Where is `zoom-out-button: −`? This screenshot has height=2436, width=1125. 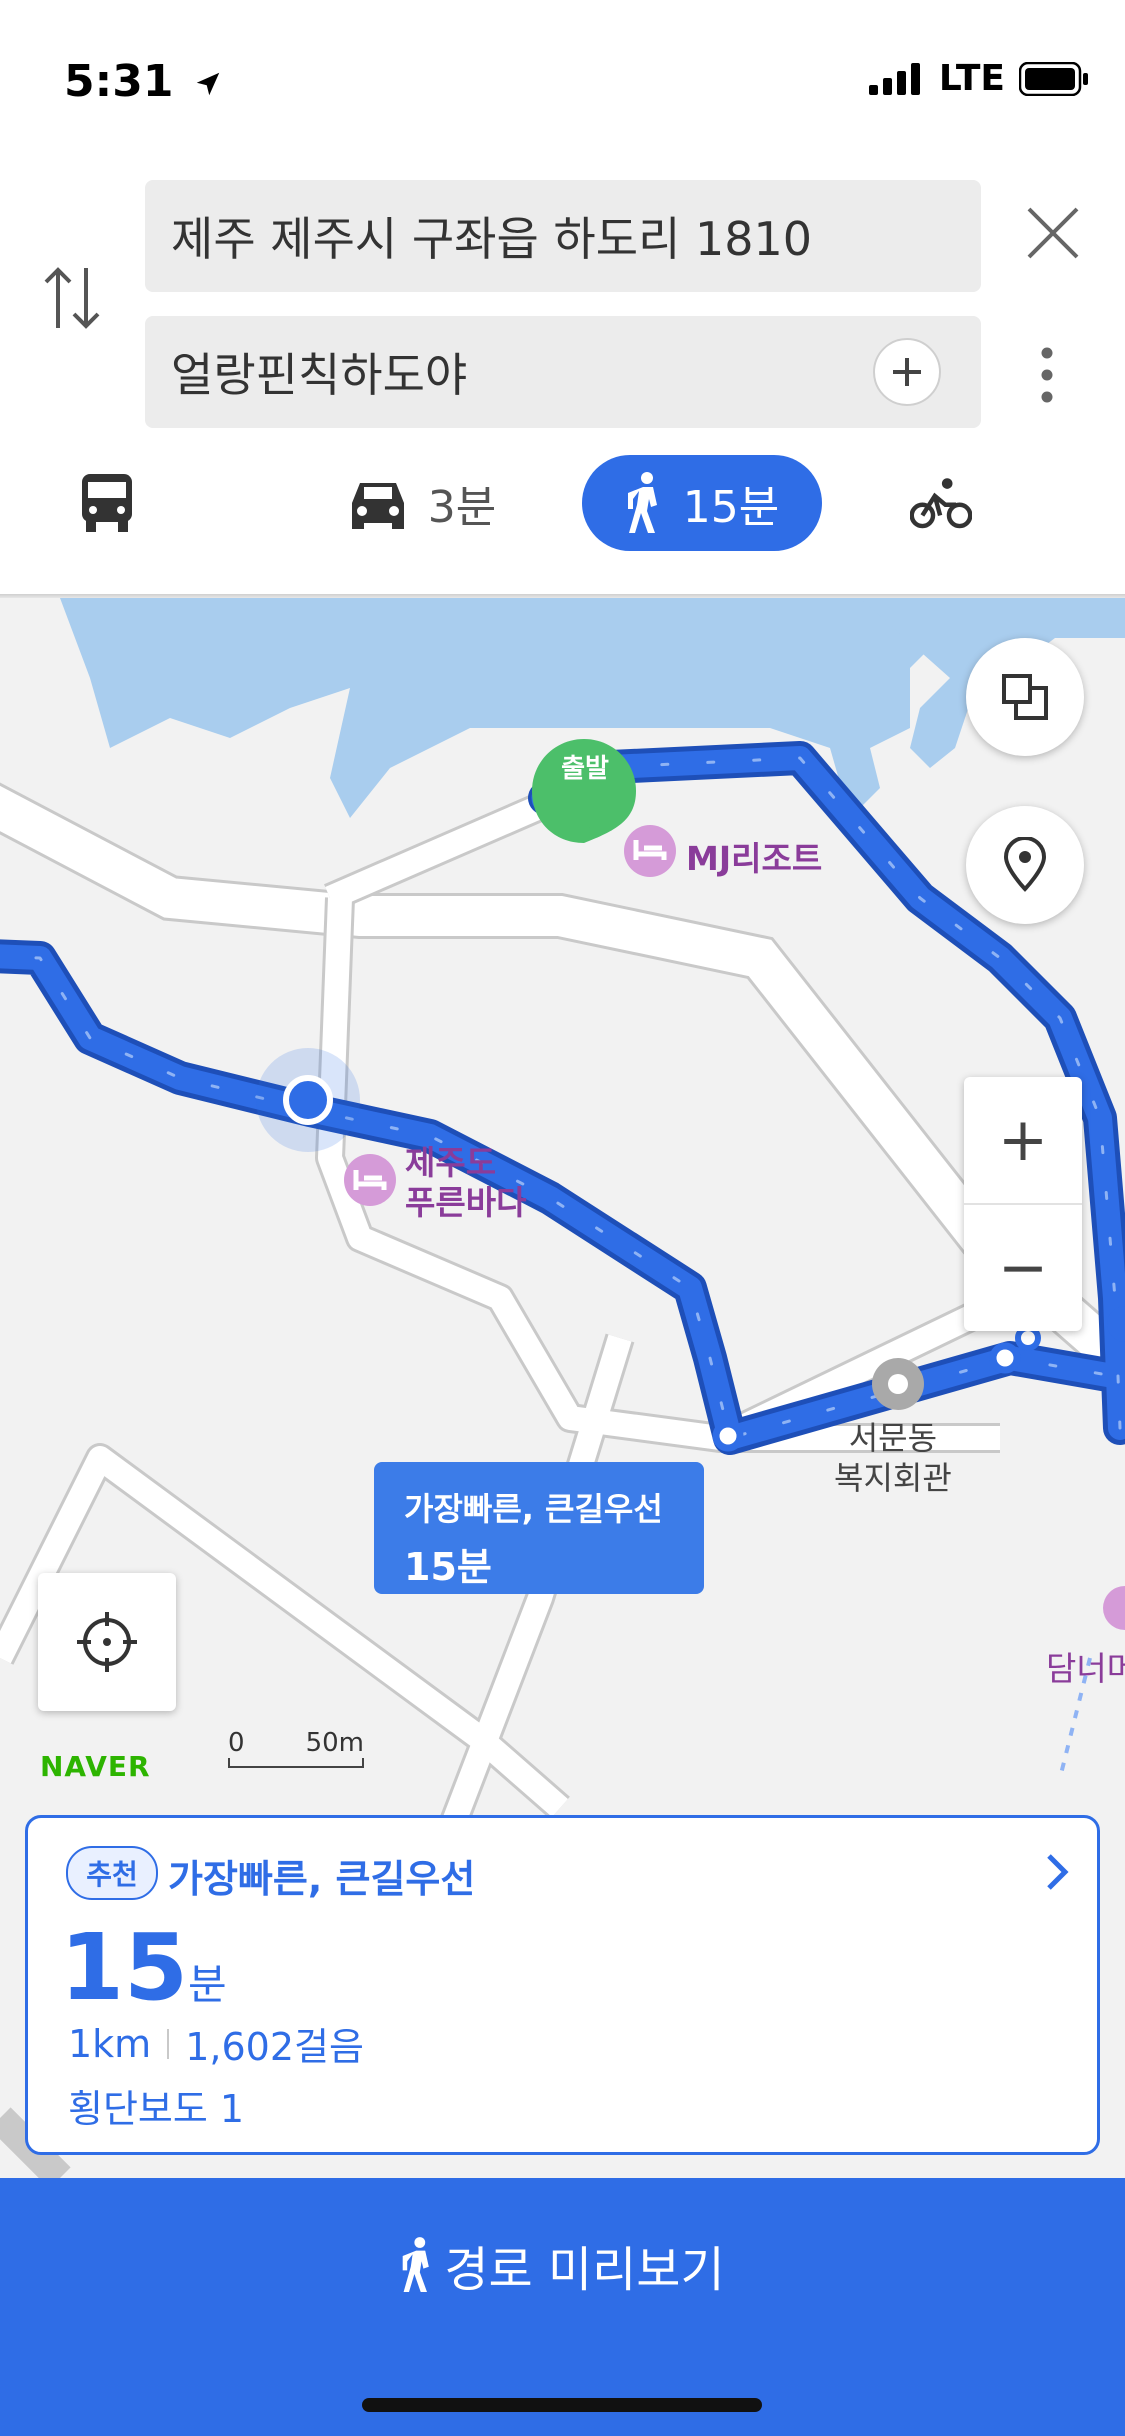 zoom-out-button: − is located at coordinates (1023, 1268).